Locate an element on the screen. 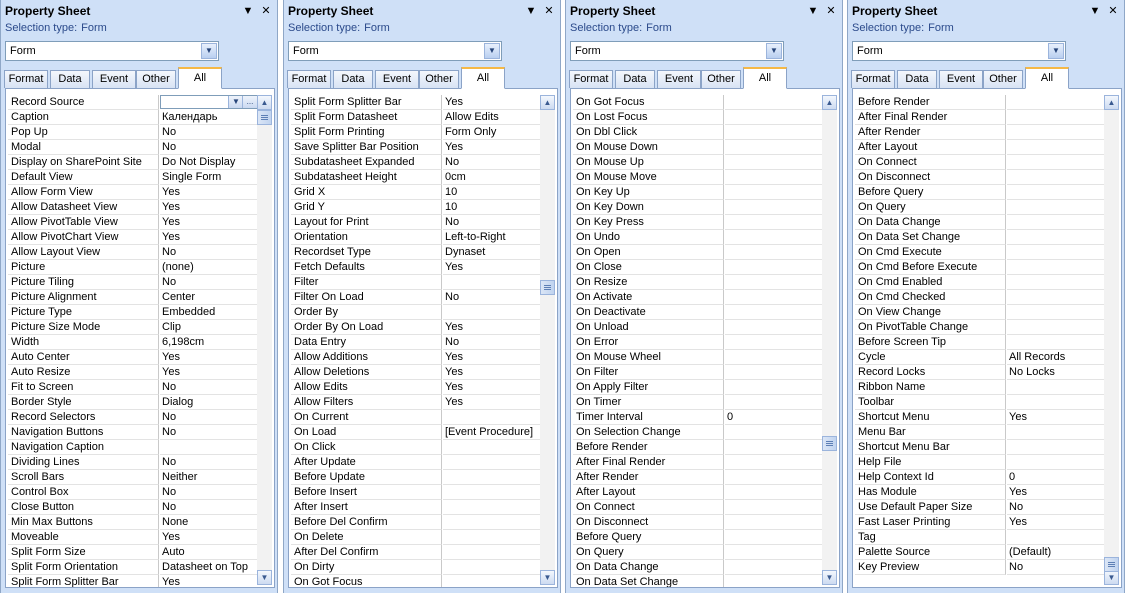 This screenshot has width=1128, height=593. property-row: Default View Single Form is located at coordinates (133, 177).